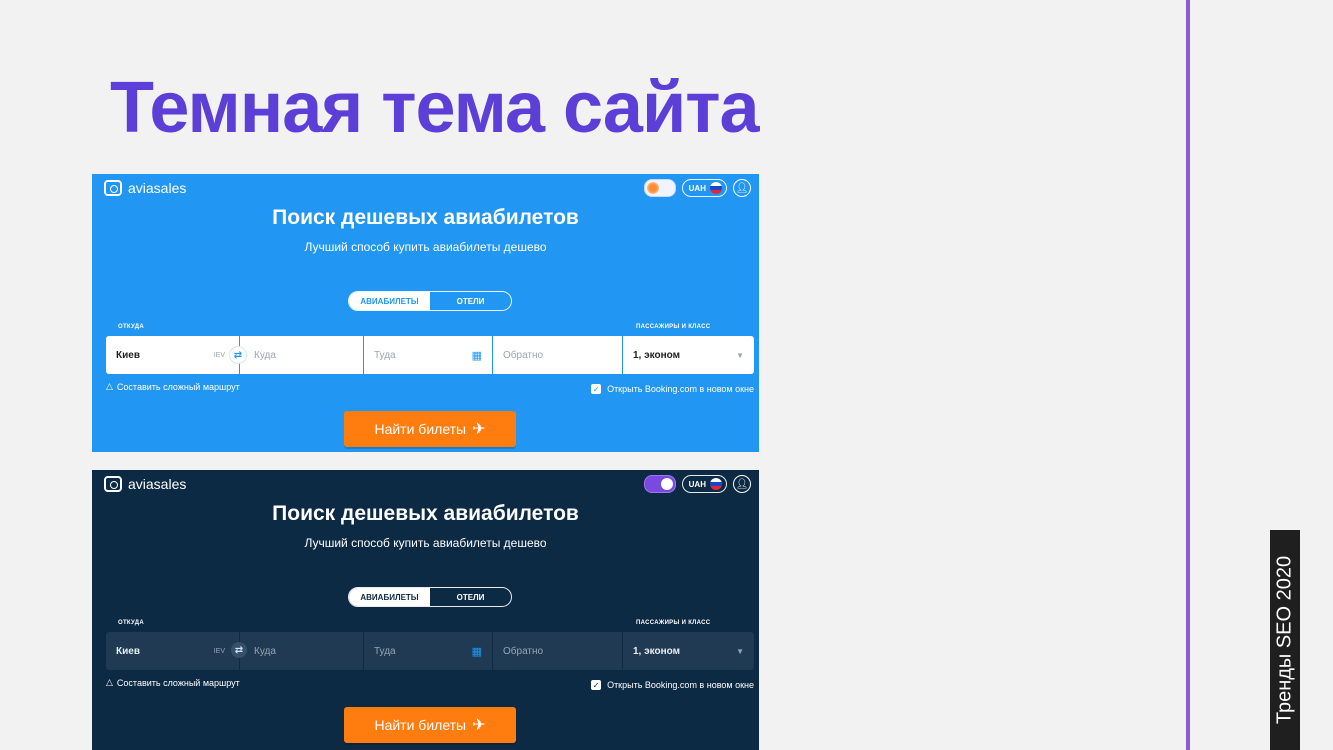  I want to click on side-badge: Тренды SEO 2020, so click(1285, 640).